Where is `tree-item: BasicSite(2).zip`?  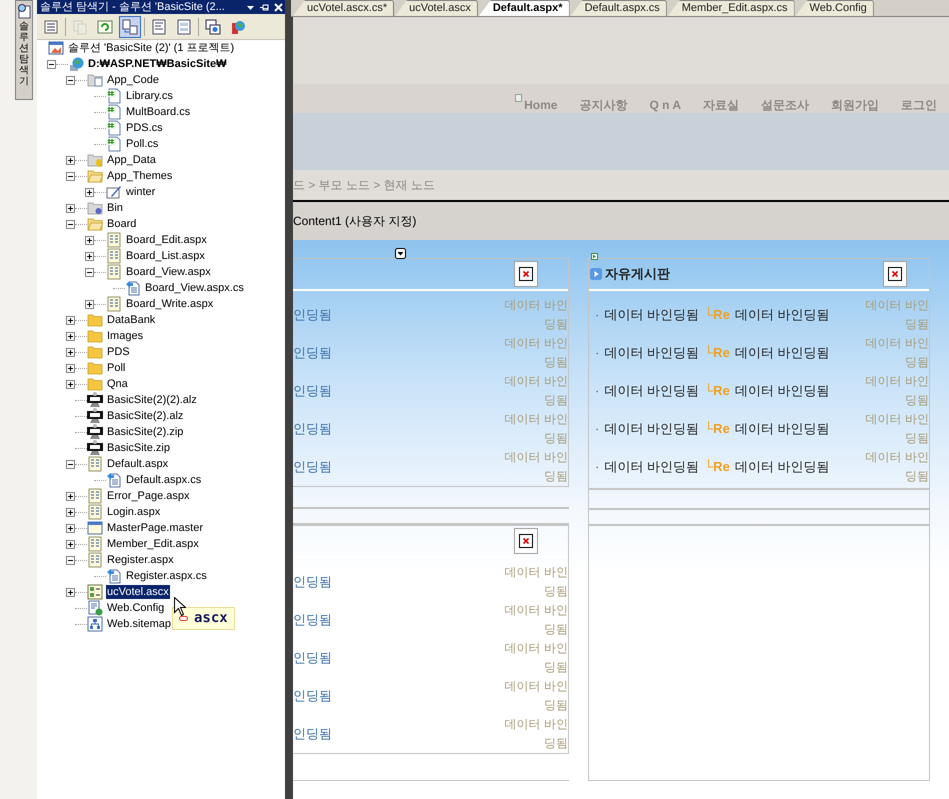
tree-item: BasicSite(2).zip is located at coordinates (145, 432).